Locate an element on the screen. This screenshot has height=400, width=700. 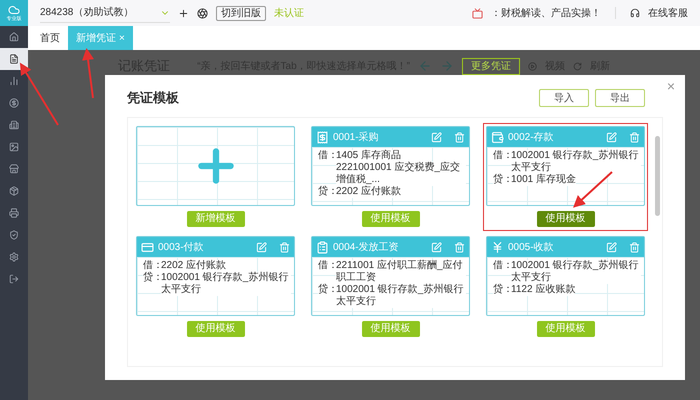
dialog-button: 导入 is located at coordinates (564, 98).